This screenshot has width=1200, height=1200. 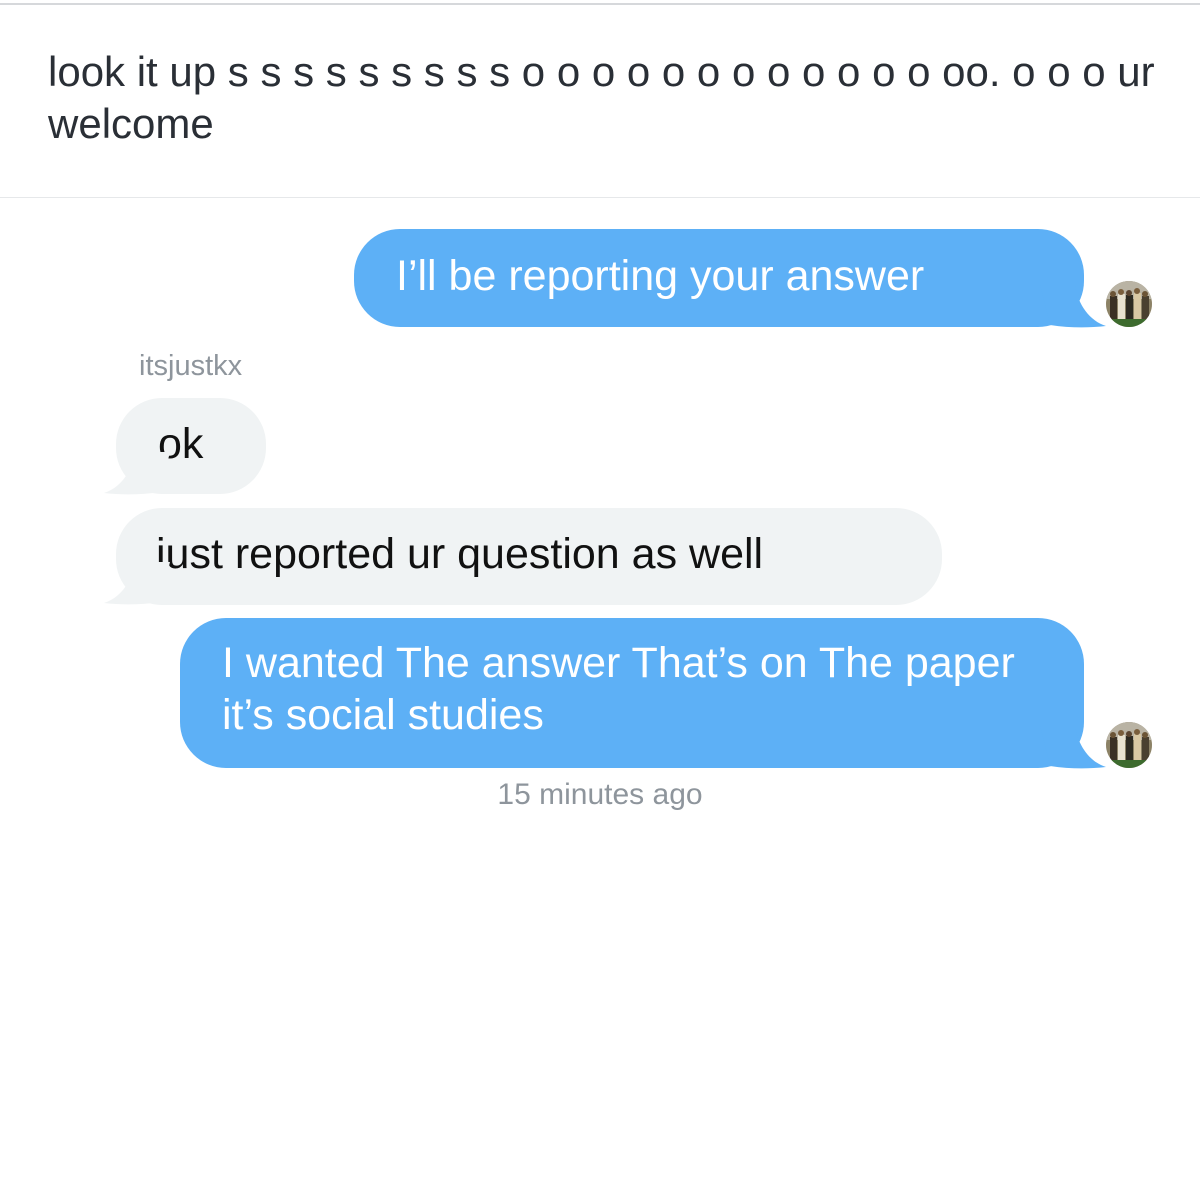 What do you see at coordinates (600, 4) in the screenshot?
I see `top-divider` at bounding box center [600, 4].